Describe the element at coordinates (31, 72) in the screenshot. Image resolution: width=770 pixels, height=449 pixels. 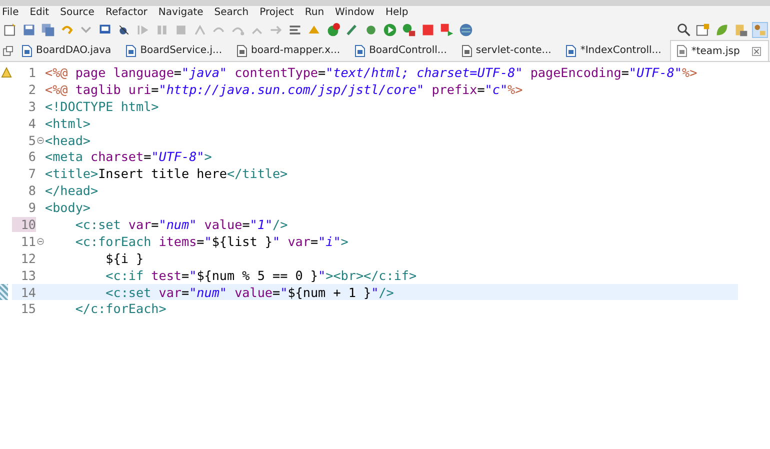
I see `line-number: 1` at that location.